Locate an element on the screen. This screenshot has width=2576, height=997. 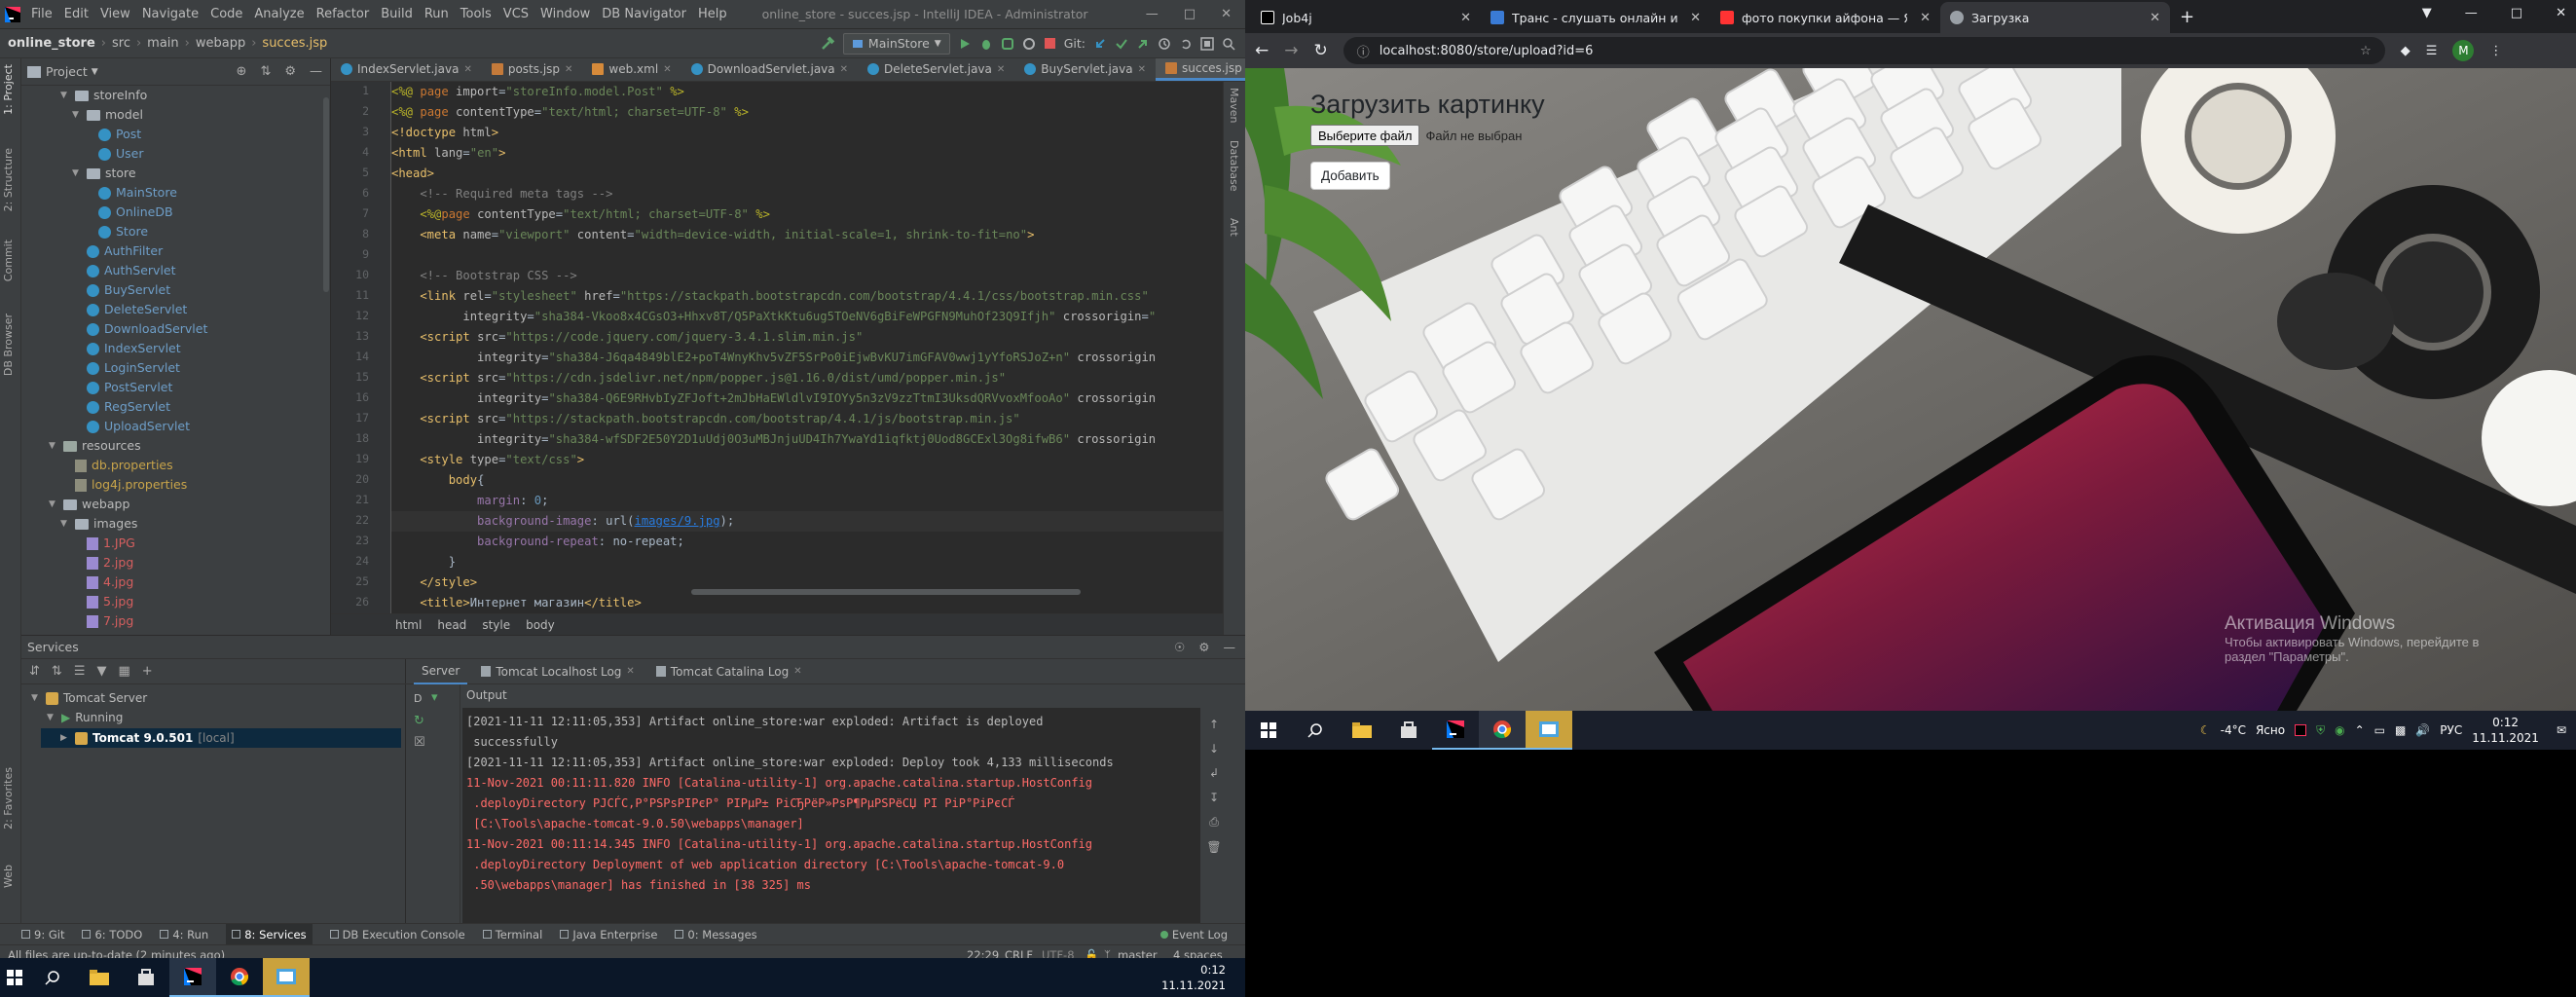
browser-tab: Загрузка ✕ is located at coordinates (2055, 17).